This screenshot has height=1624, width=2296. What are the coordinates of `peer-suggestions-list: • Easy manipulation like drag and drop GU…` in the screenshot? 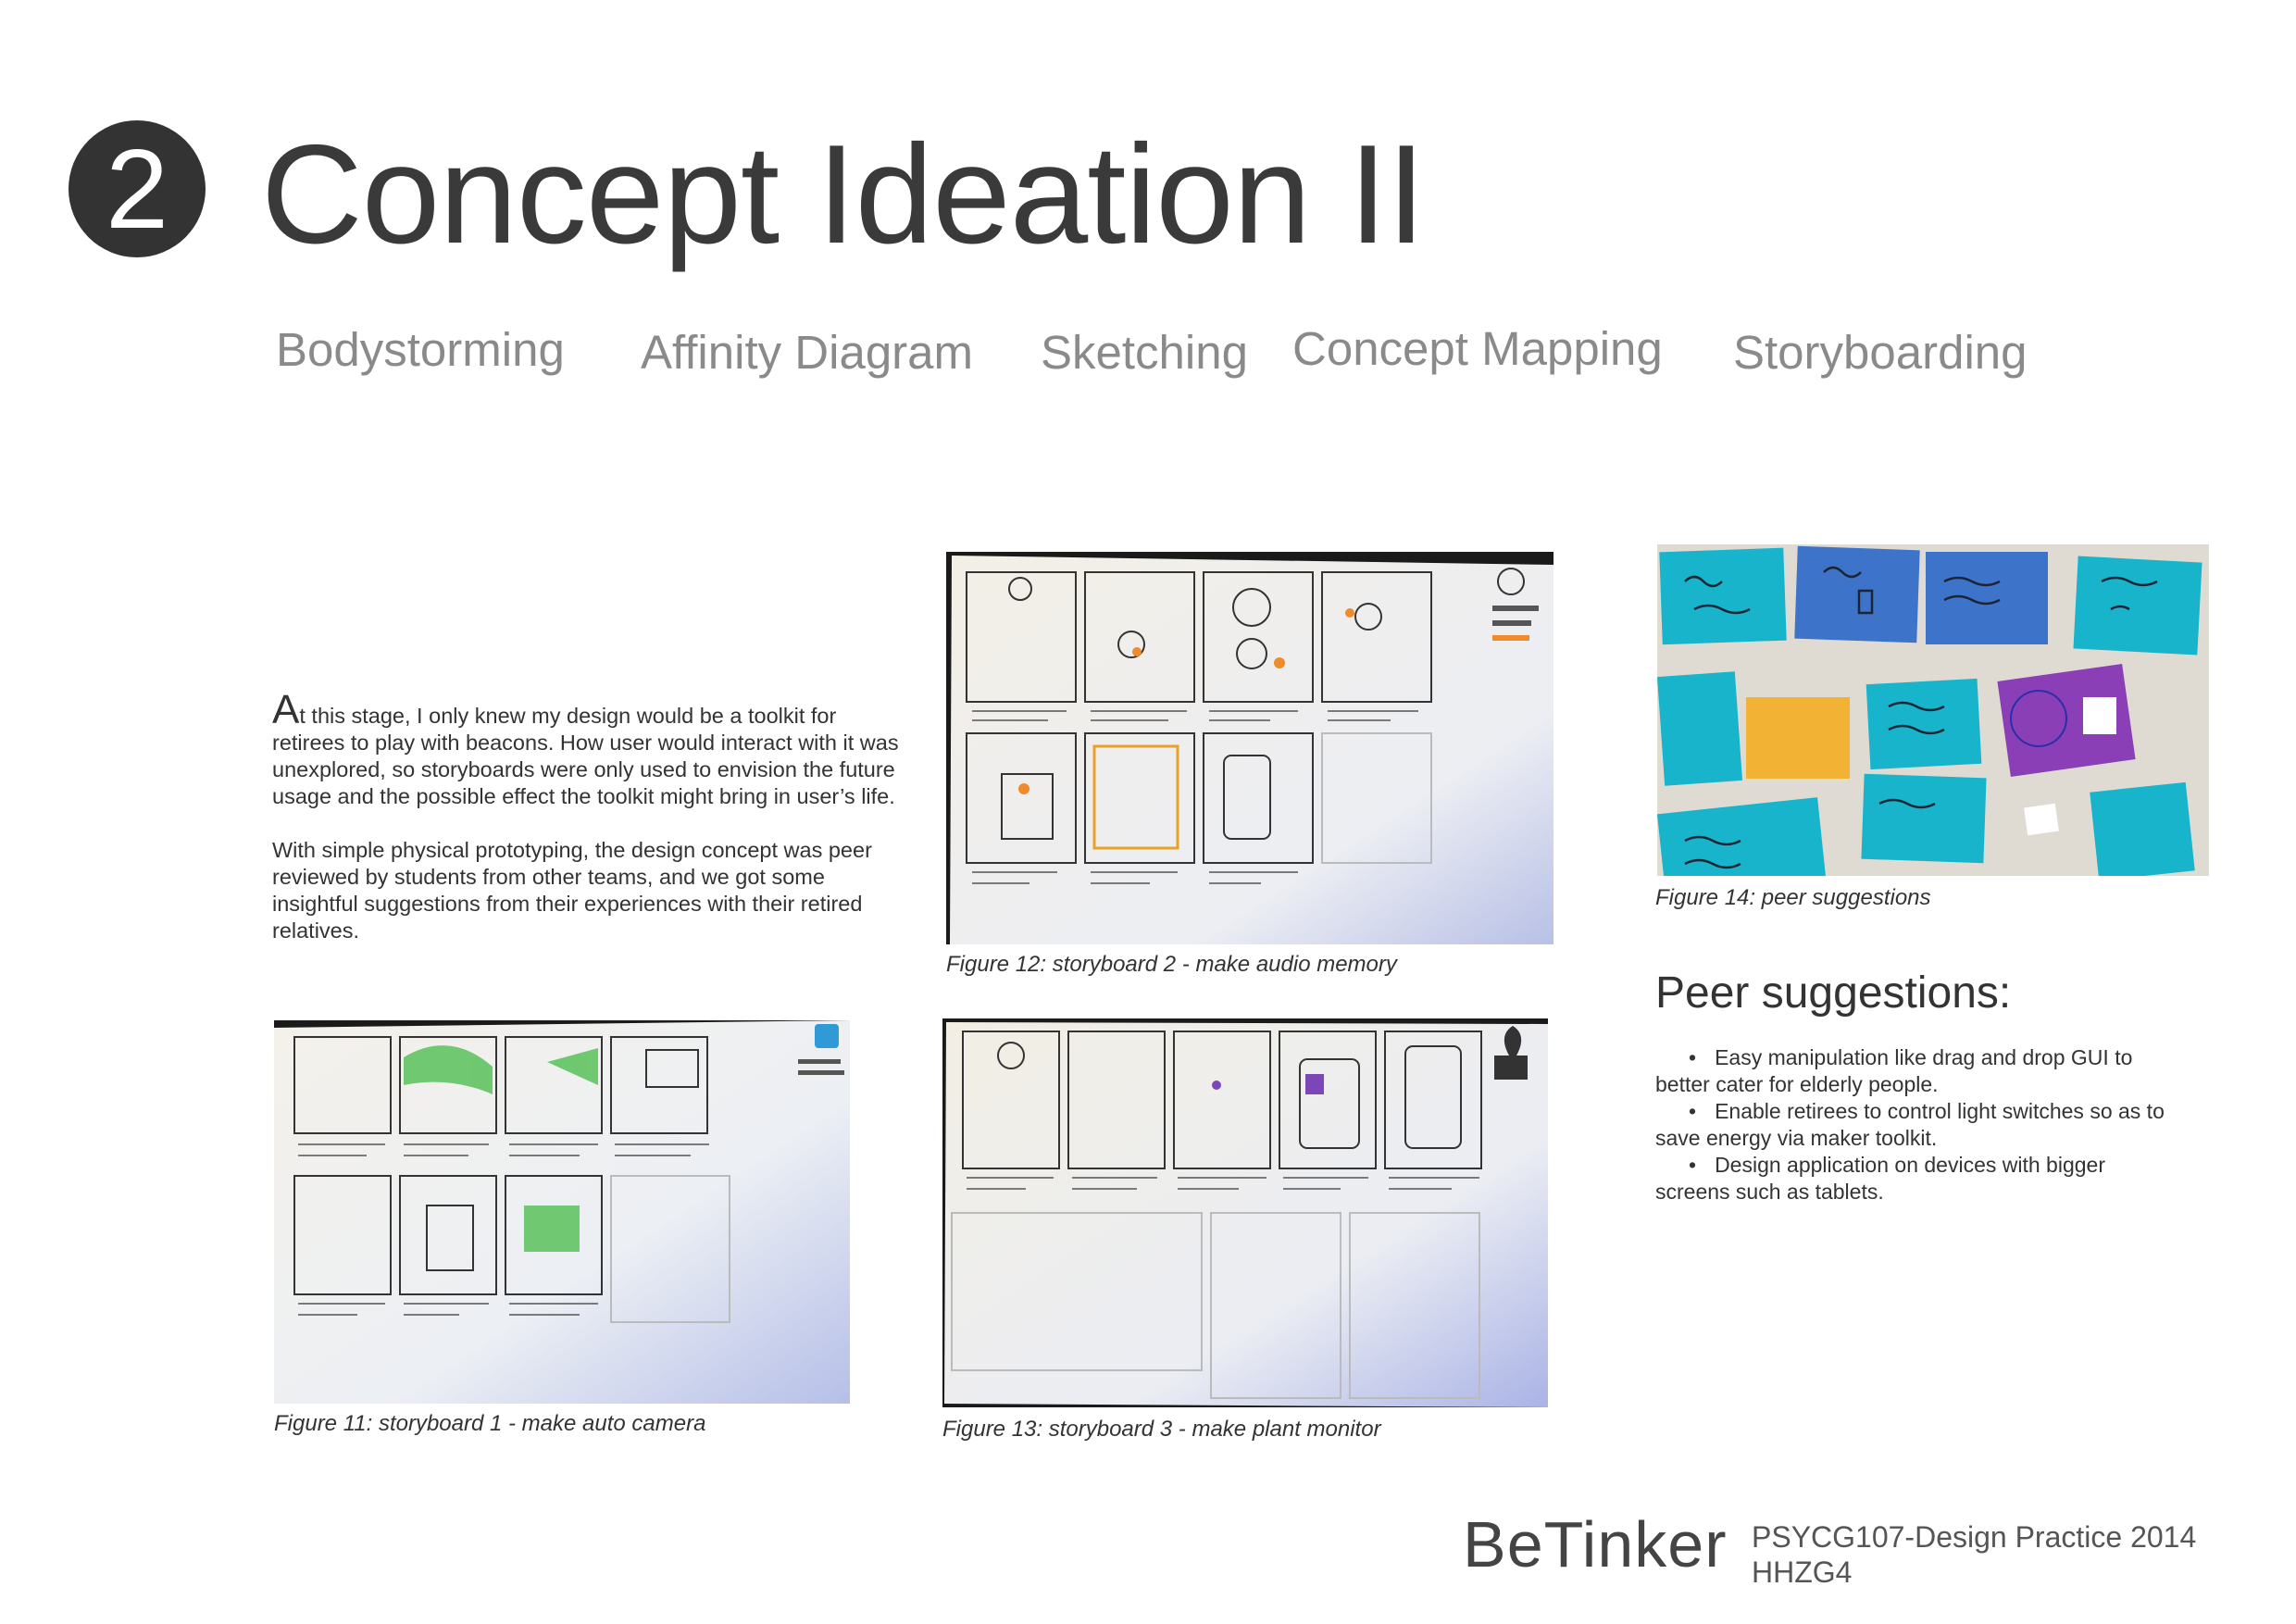 It's located at (1914, 1125).